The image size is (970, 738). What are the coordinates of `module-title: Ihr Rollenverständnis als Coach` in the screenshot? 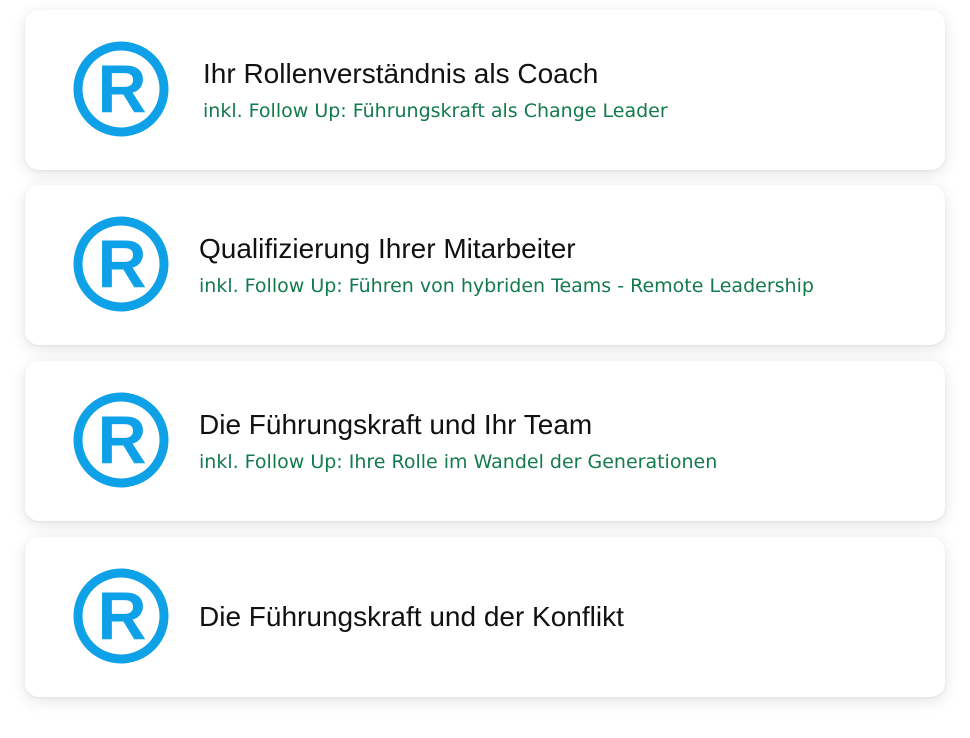 It's located at (401, 73).